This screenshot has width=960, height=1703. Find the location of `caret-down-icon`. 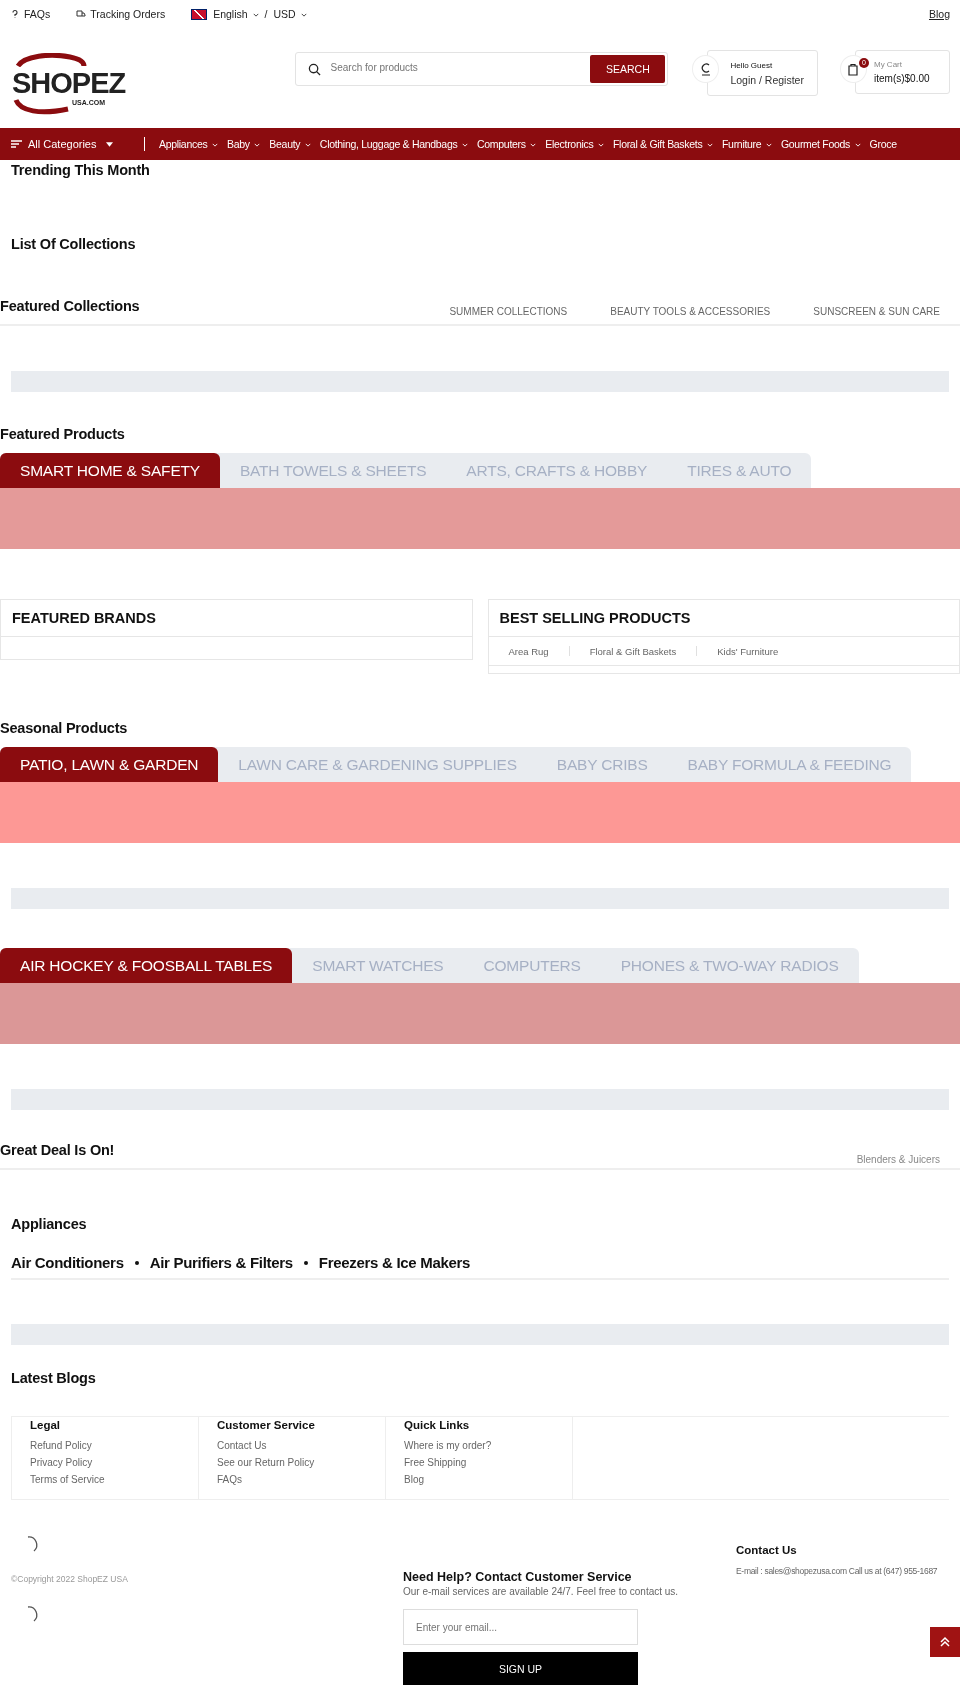

caret-down-icon is located at coordinates (110, 144).